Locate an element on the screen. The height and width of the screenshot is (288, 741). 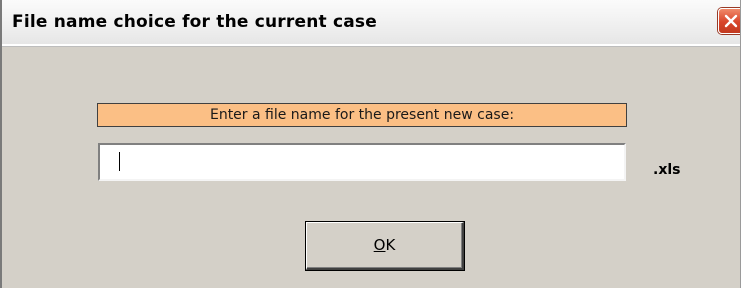
close-icon is located at coordinates (731, 21).